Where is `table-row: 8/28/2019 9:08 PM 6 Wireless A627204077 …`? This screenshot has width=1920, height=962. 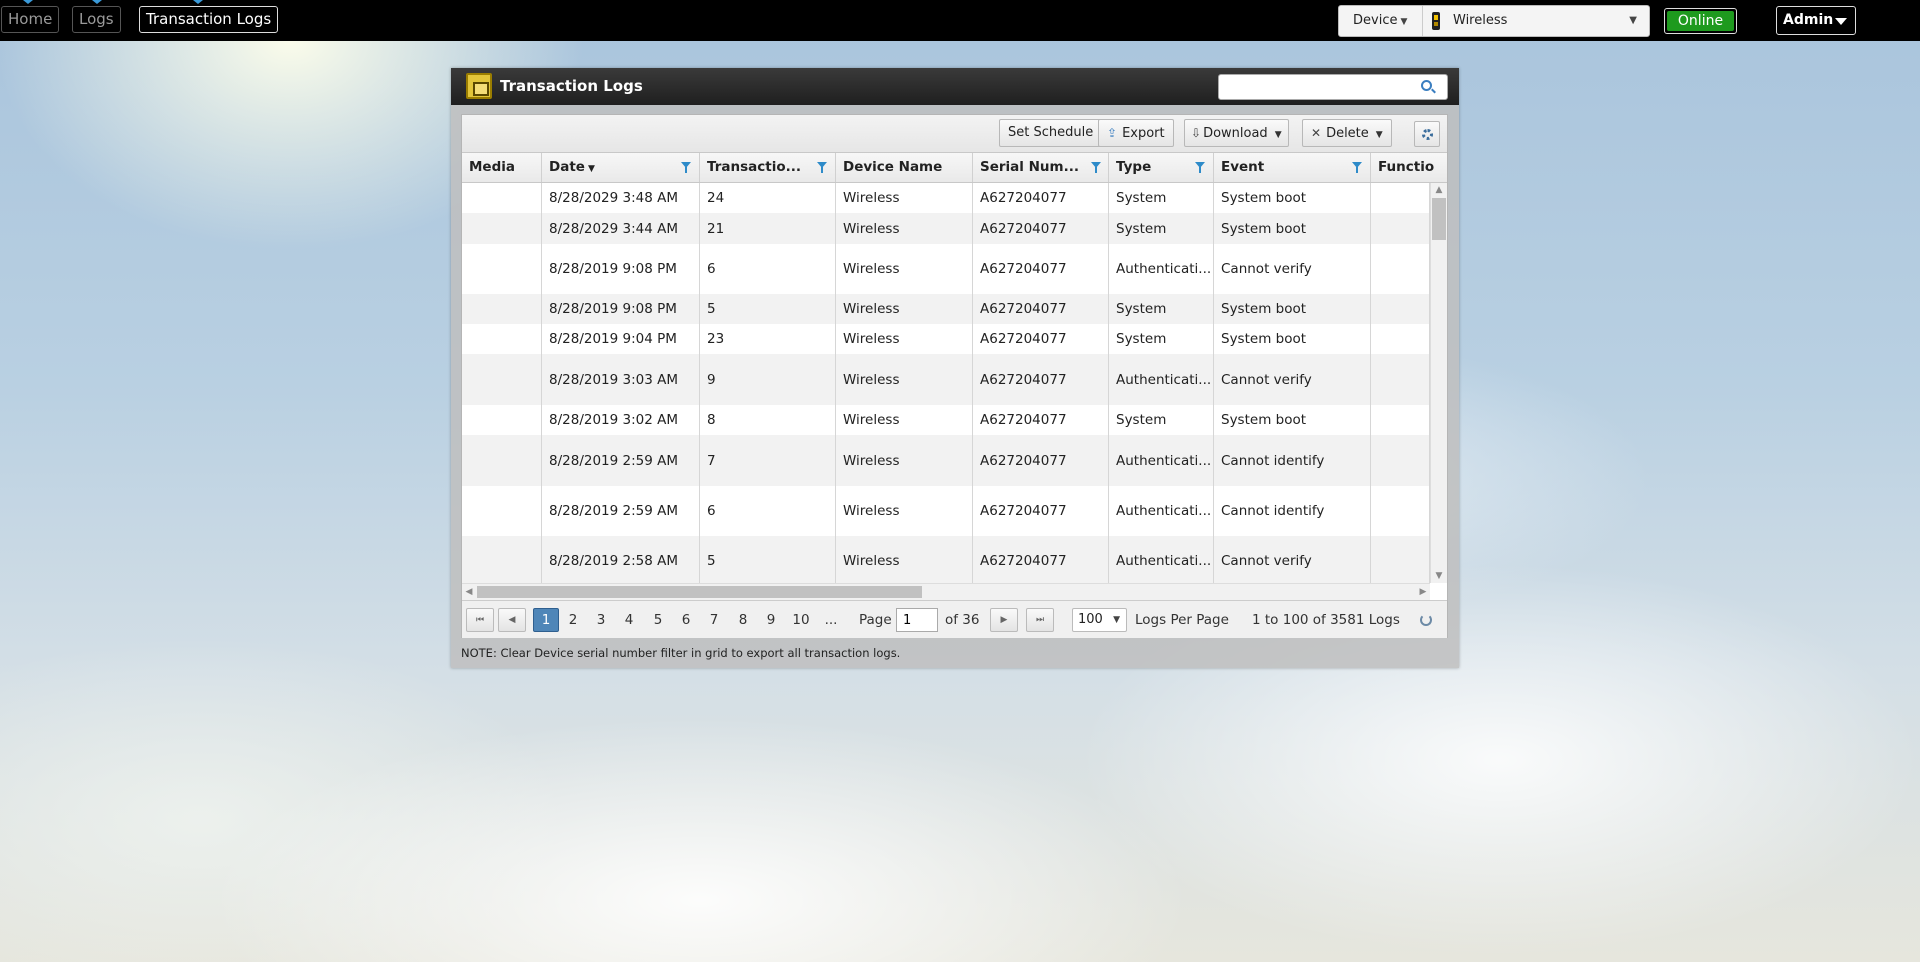
table-row: 8/28/2019 9:08 PM 6 Wireless A627204077 … is located at coordinates (946, 269).